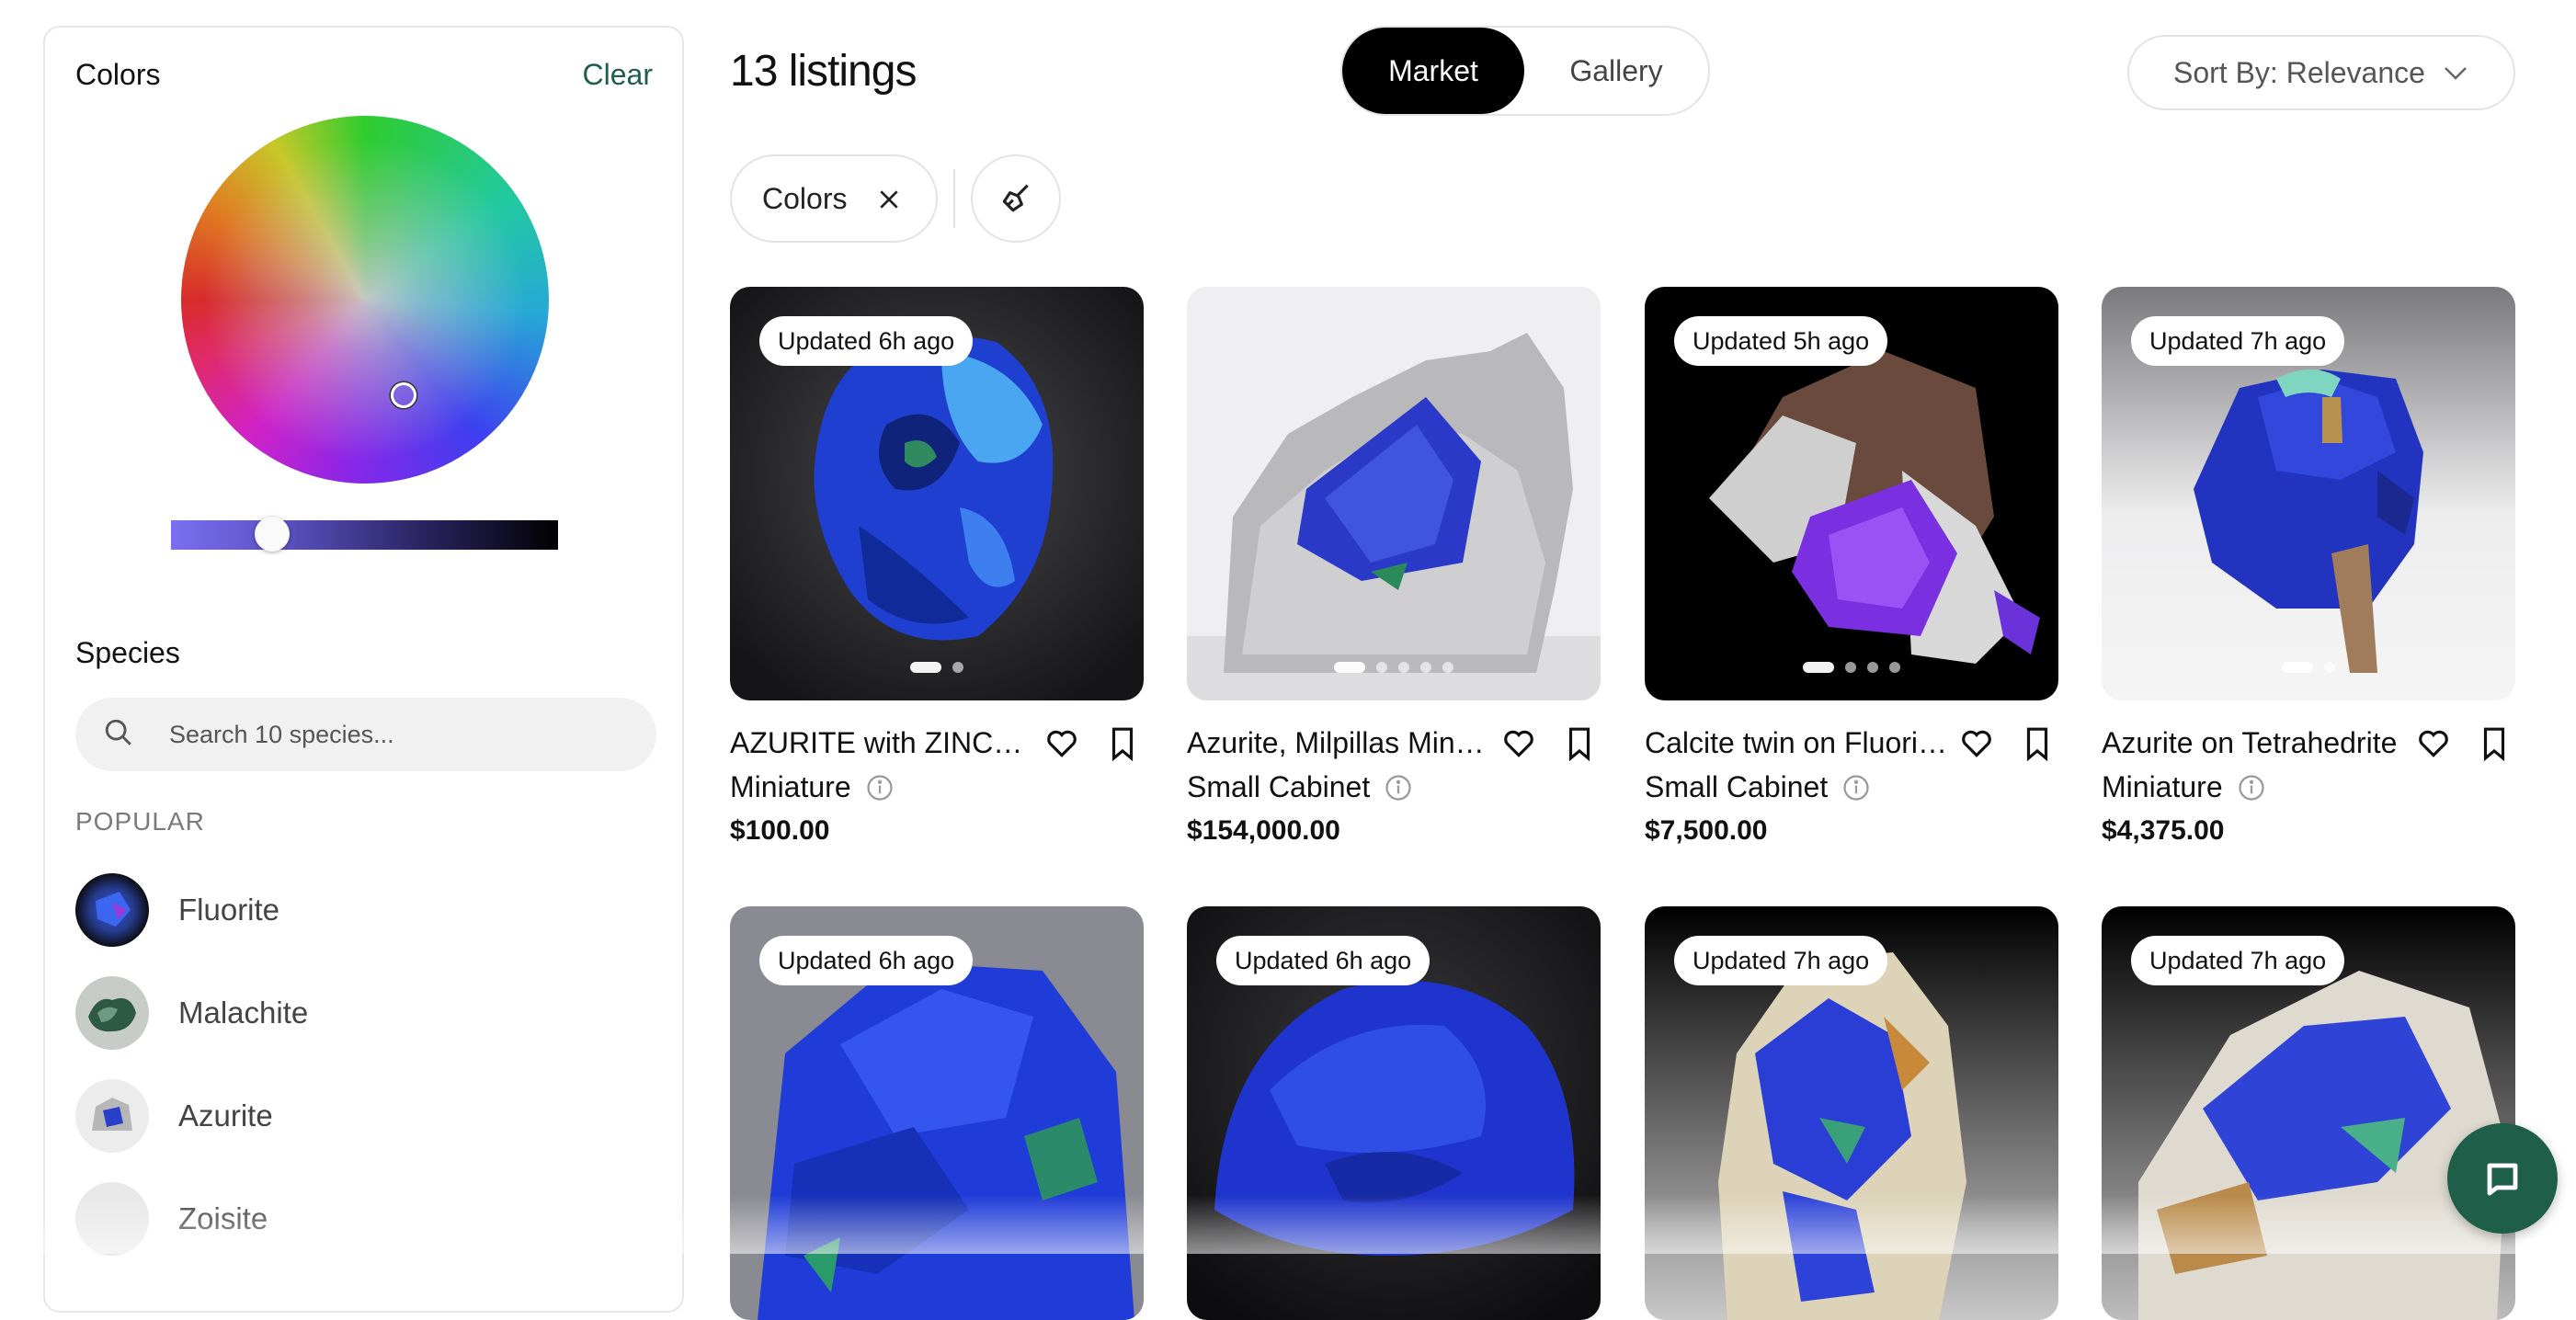 The width and height of the screenshot is (2576, 1320). What do you see at coordinates (2299, 72) in the screenshot?
I see `sort-label: Sort By: Relevance` at bounding box center [2299, 72].